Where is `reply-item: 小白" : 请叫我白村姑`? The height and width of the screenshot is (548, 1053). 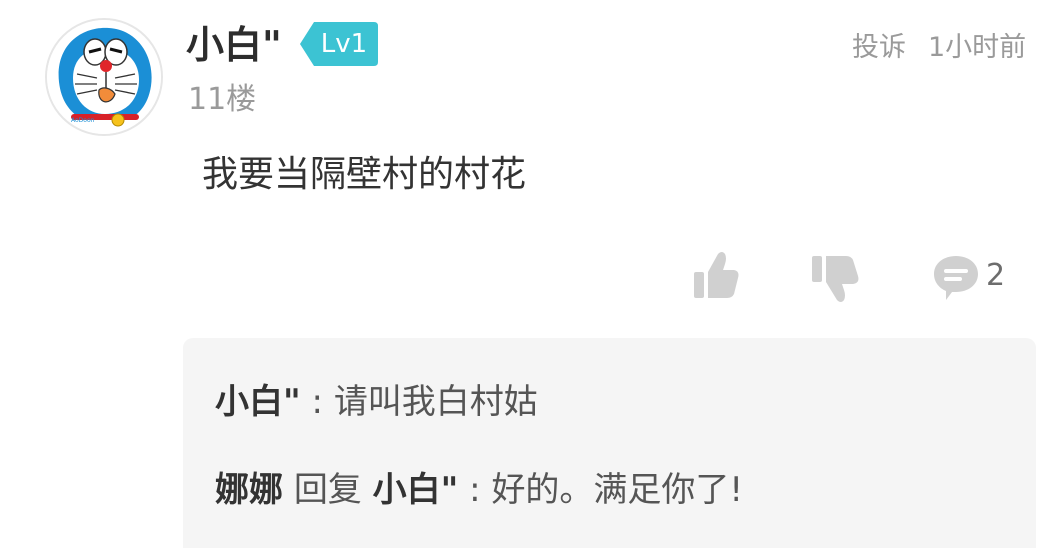 reply-item: 小白" : 请叫我白村姑 is located at coordinates (376, 402).